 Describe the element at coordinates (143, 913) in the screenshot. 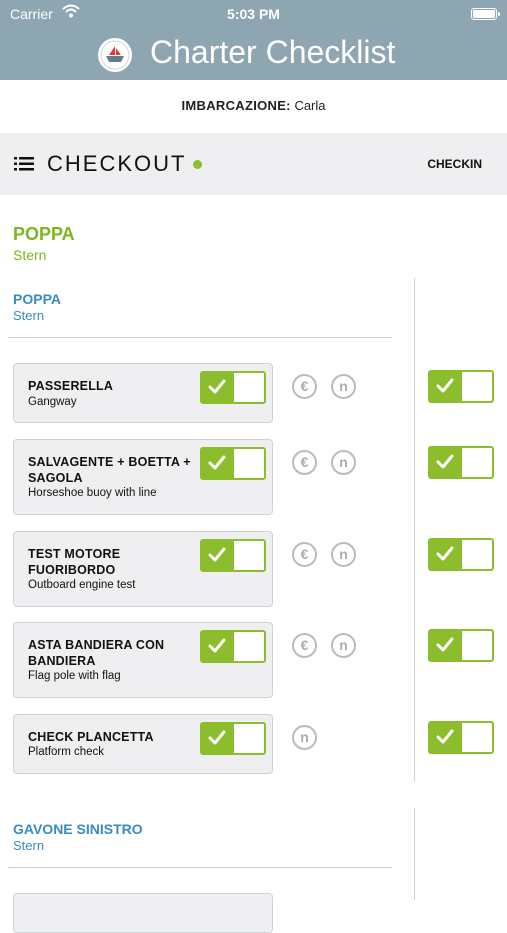

I see `checklist-card` at that location.